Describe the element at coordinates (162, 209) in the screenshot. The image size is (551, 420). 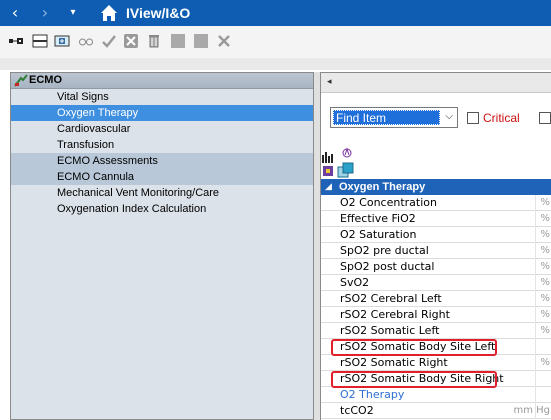
I see `section-item-oxygenation-index: Oxygenation Index Calculation` at that location.